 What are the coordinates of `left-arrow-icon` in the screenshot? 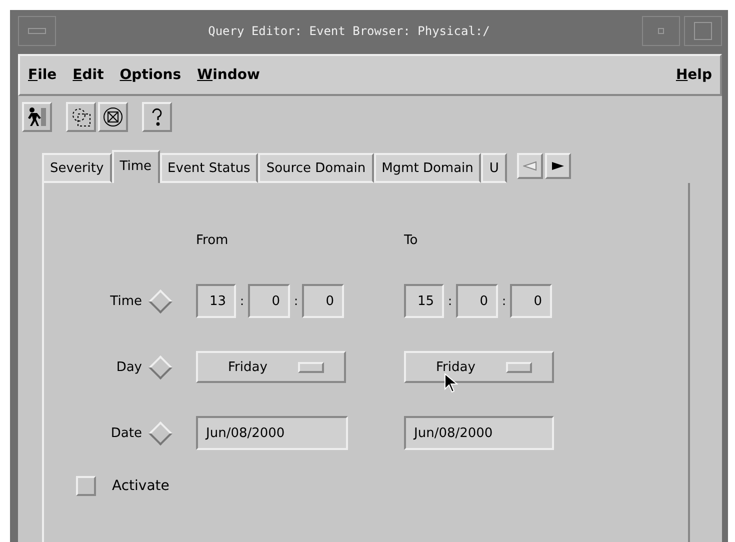 It's located at (529, 166).